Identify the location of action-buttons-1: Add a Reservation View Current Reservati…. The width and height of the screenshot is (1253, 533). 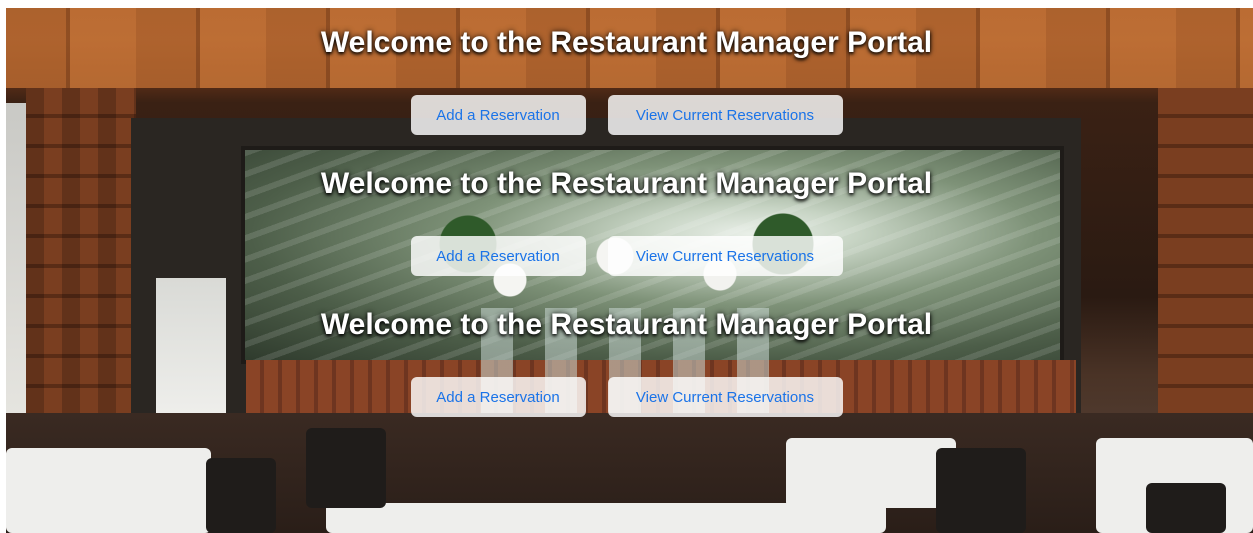
(626, 115).